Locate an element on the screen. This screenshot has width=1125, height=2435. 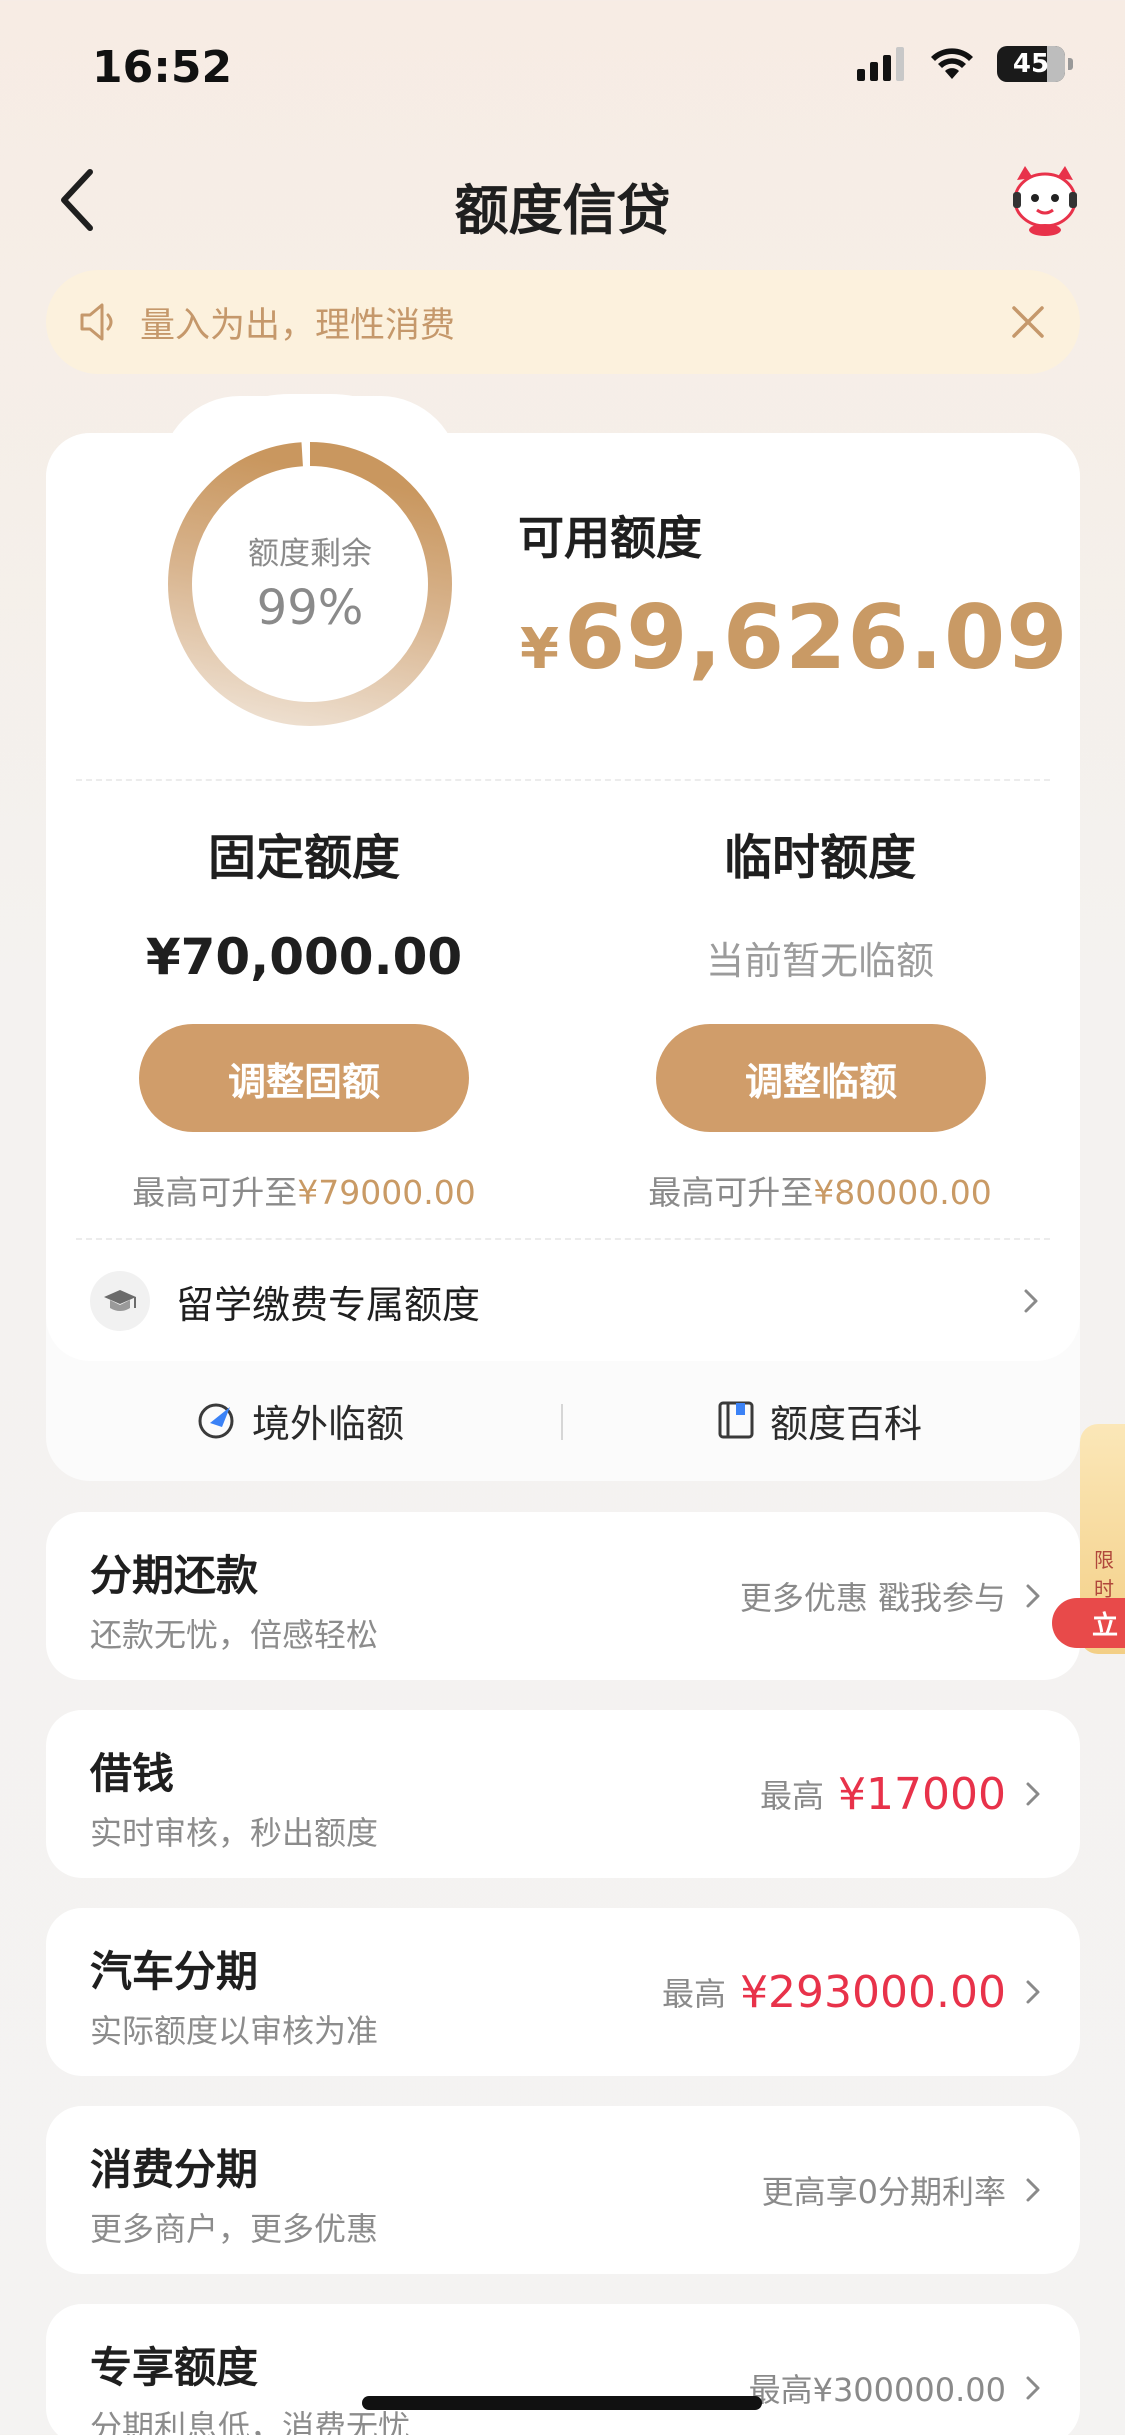
fixed-max-value: ¥79000.00 is located at coordinates (386, 1192).